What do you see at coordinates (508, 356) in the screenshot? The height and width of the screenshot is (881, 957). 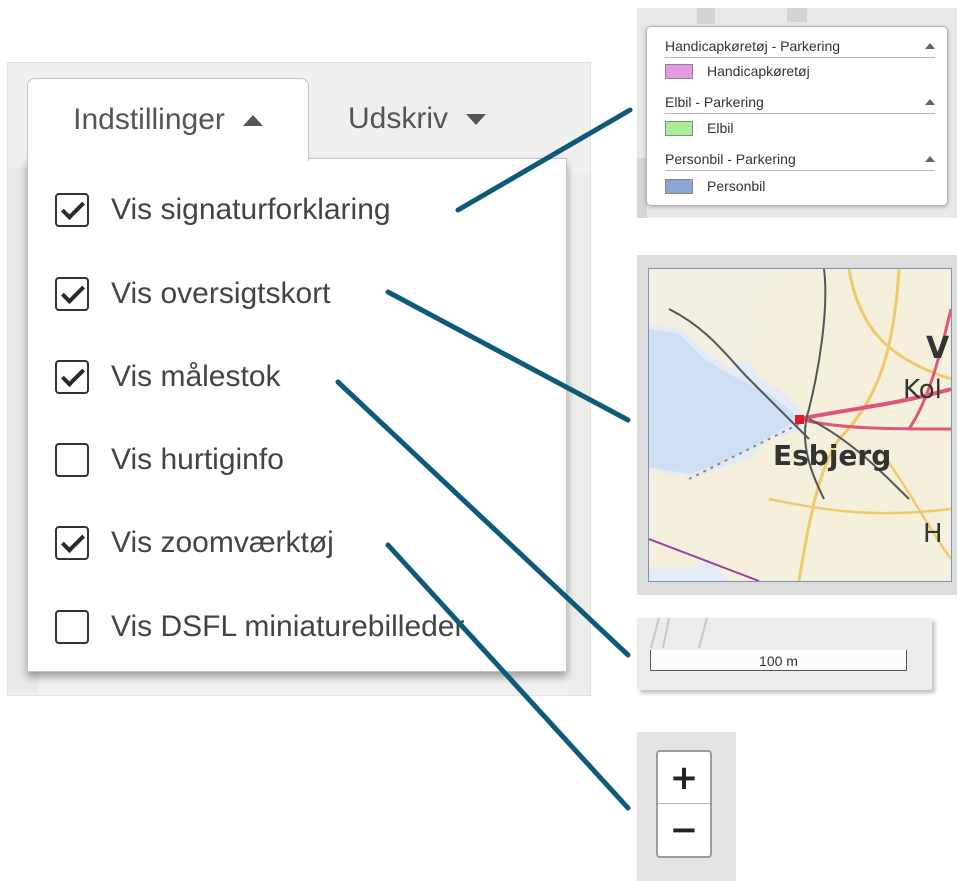 I see `callout-line-overview` at bounding box center [508, 356].